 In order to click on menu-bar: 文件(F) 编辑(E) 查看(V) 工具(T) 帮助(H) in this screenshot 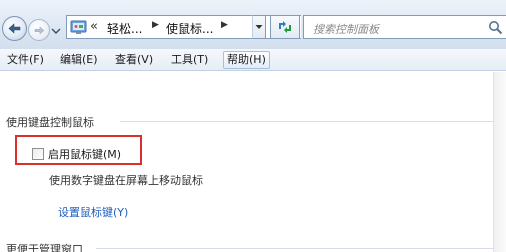, I will do `click(253, 60)`.